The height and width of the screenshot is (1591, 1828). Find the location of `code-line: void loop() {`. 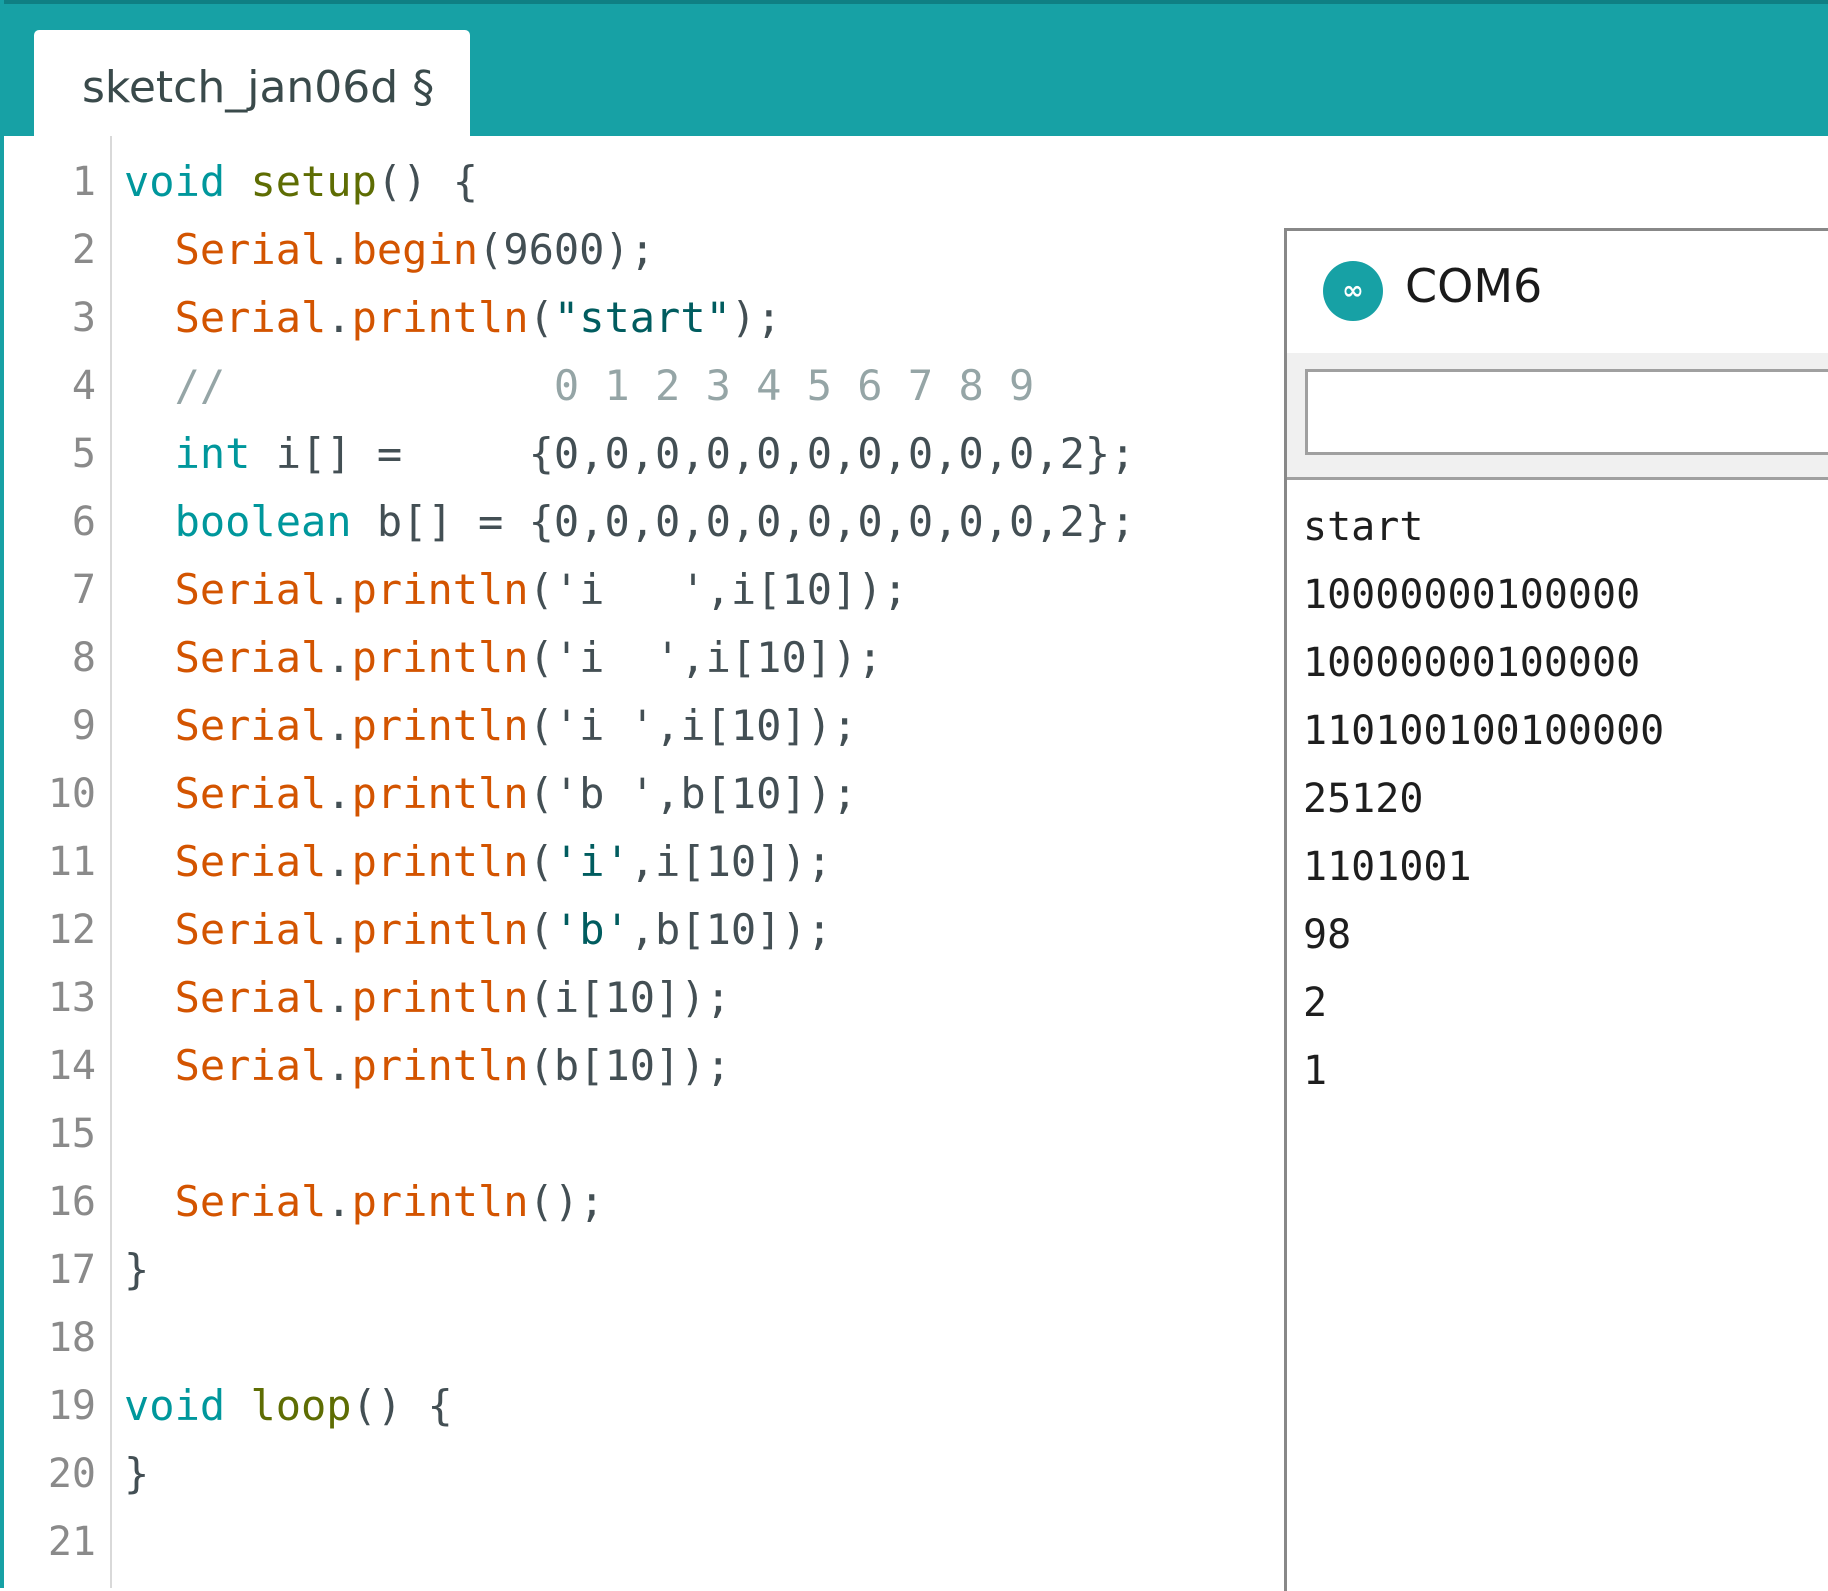

code-line: void loop() { is located at coordinates (704, 1406).